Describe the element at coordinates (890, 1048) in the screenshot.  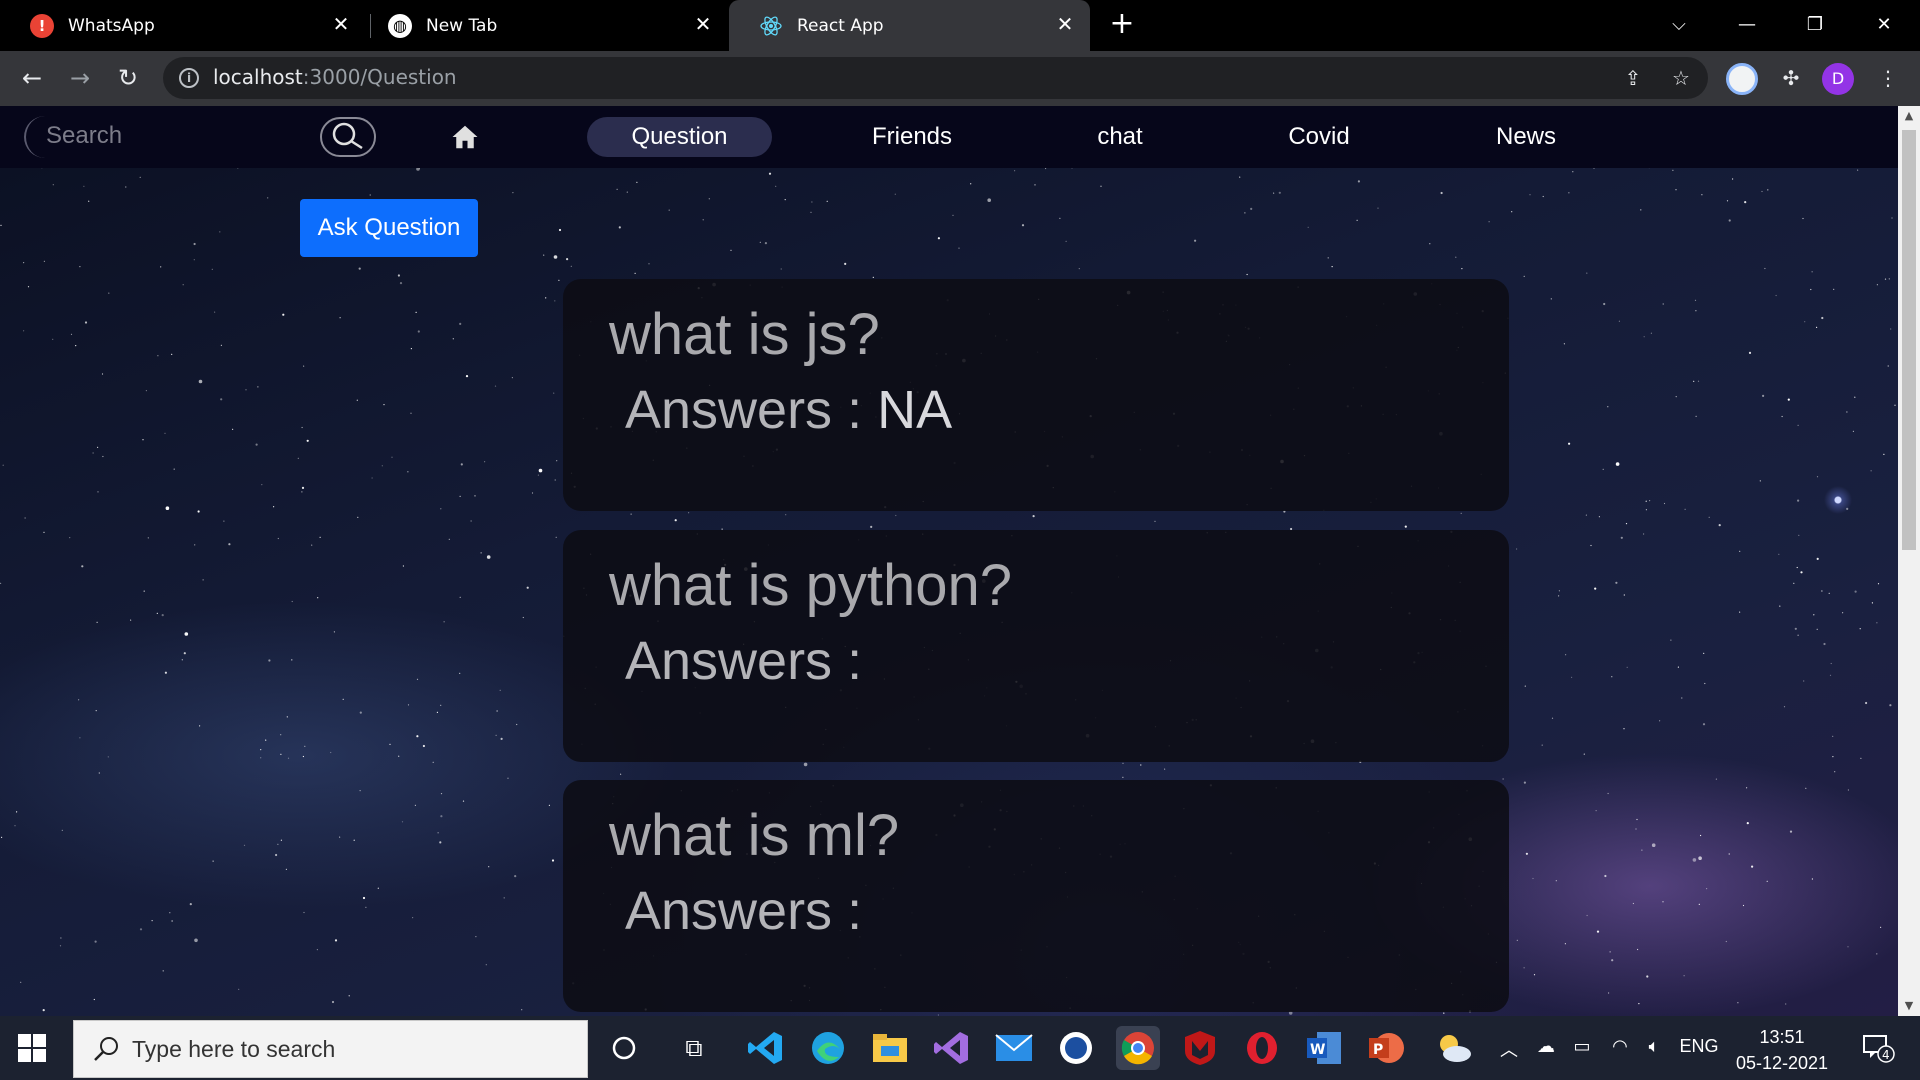
I see `file-explorer-icon` at that location.